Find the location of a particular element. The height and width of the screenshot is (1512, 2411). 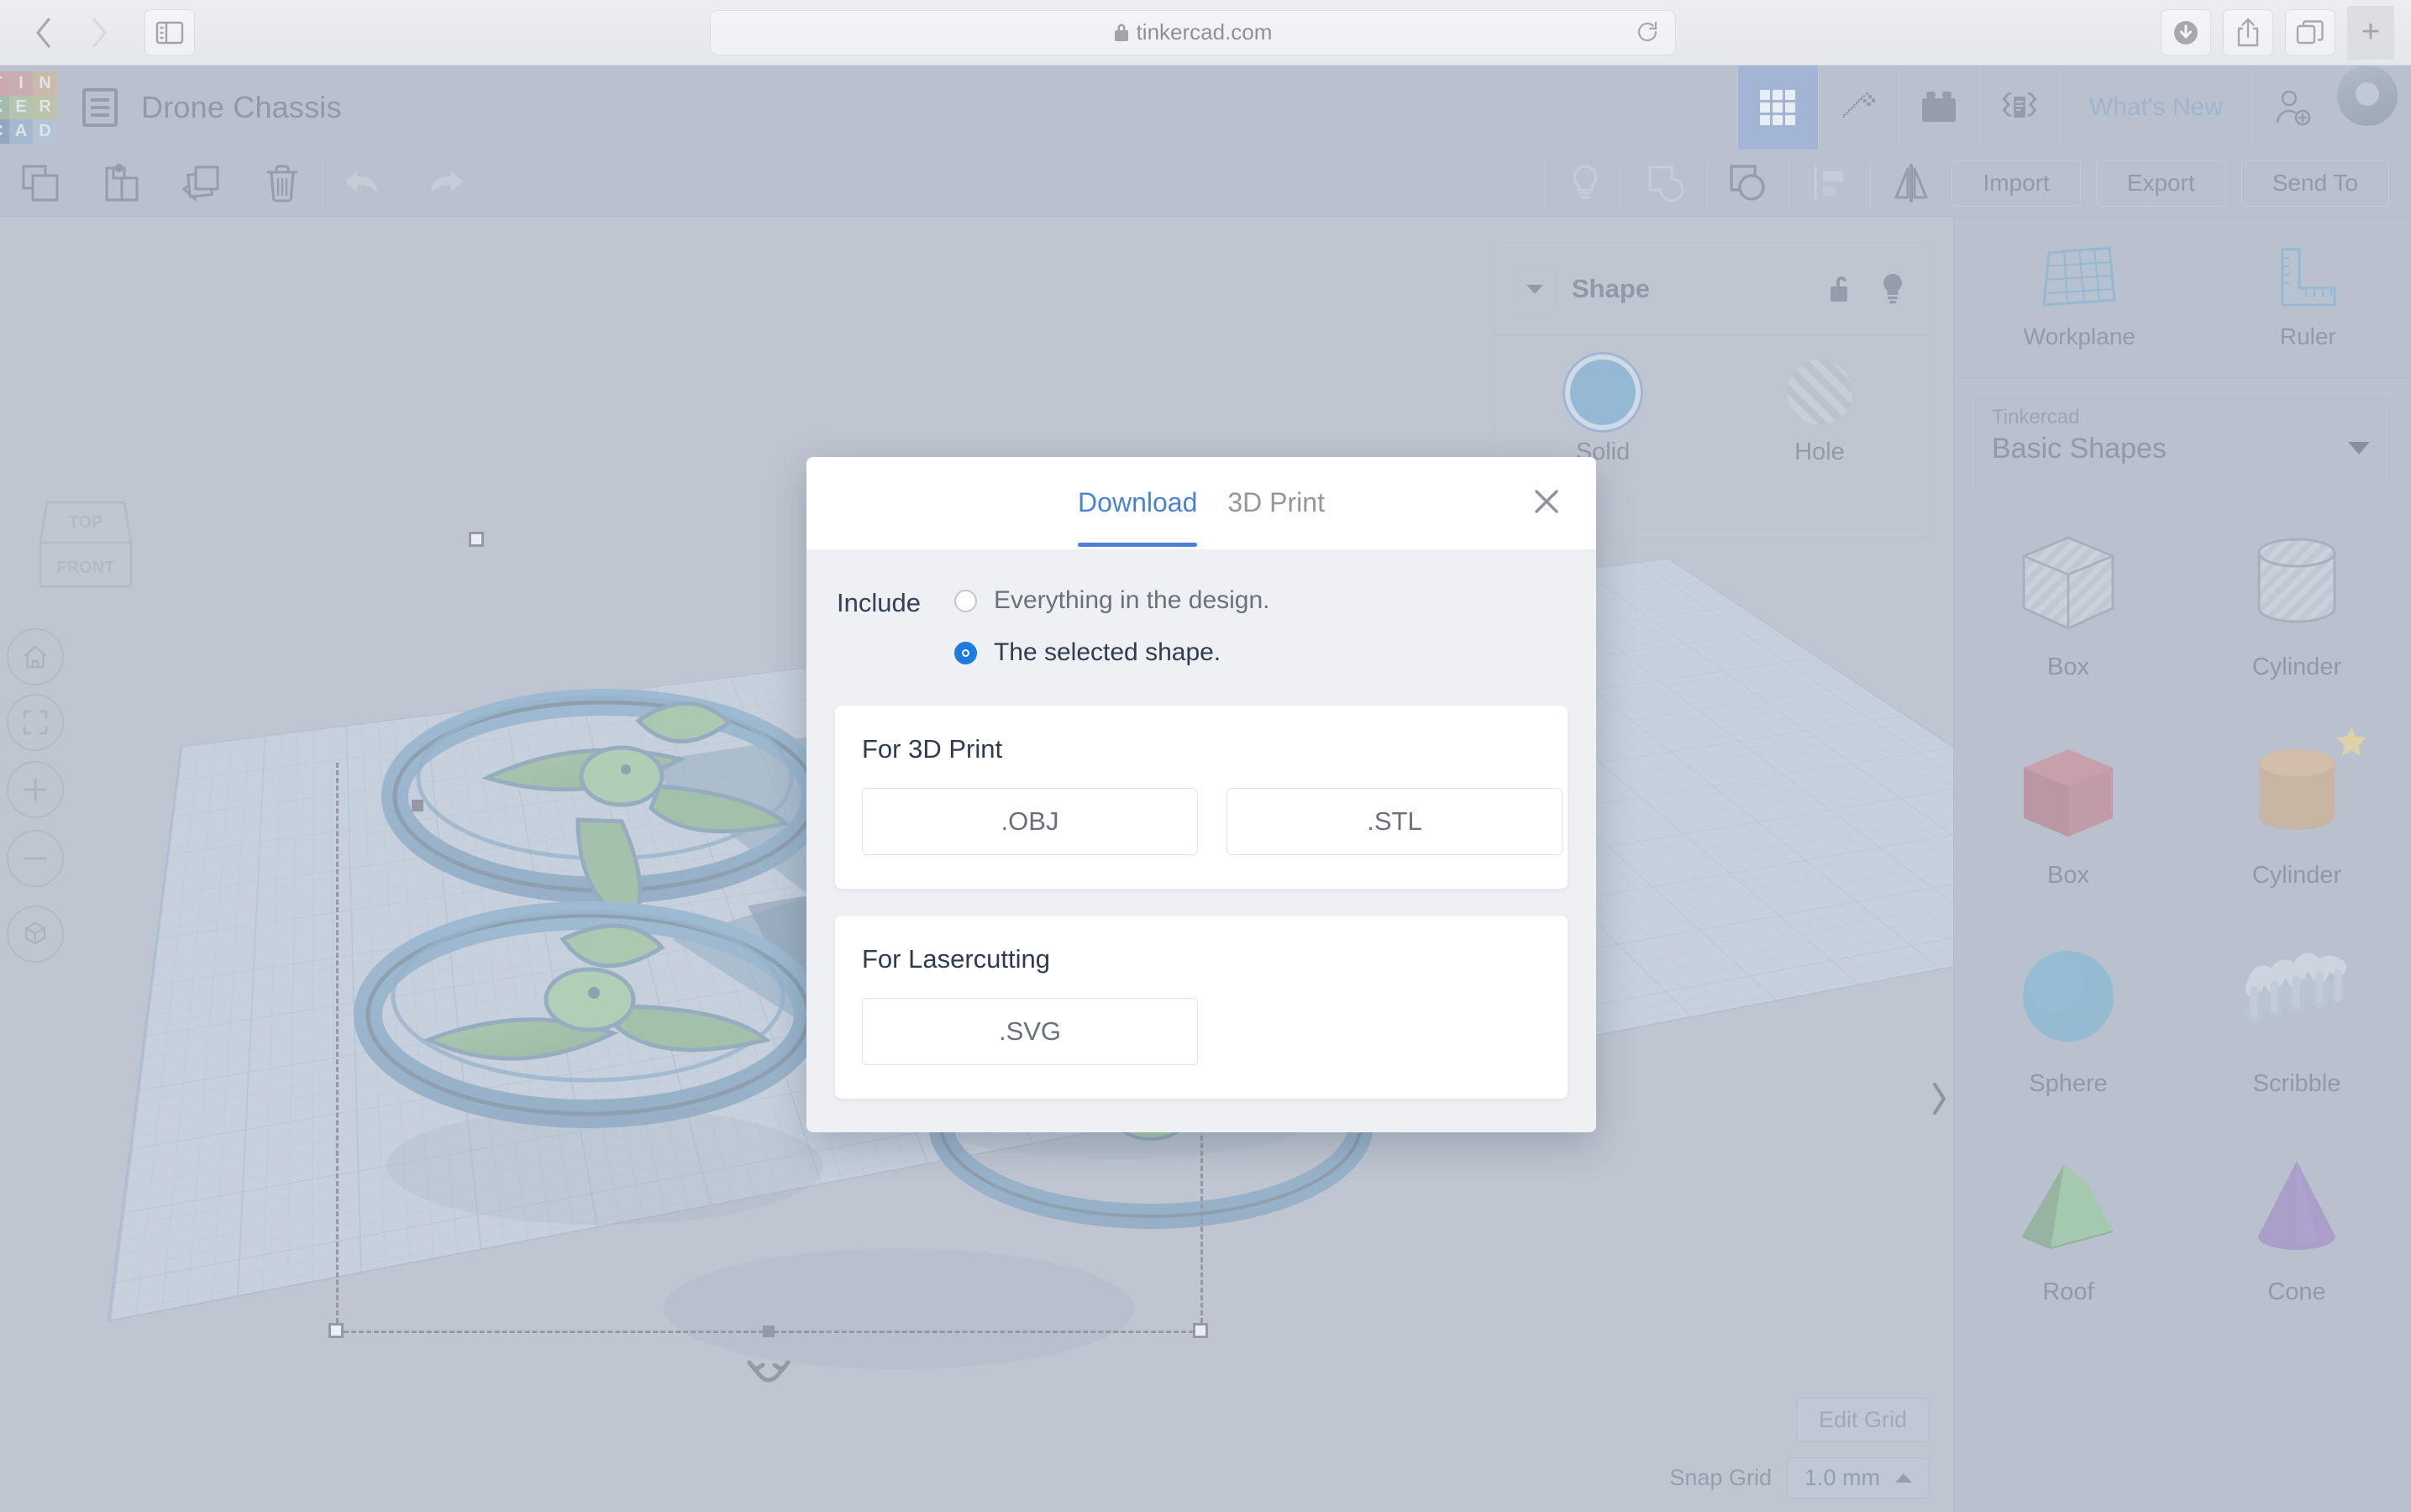

shape-item-roof: Roof is located at coordinates (2068, 1234).